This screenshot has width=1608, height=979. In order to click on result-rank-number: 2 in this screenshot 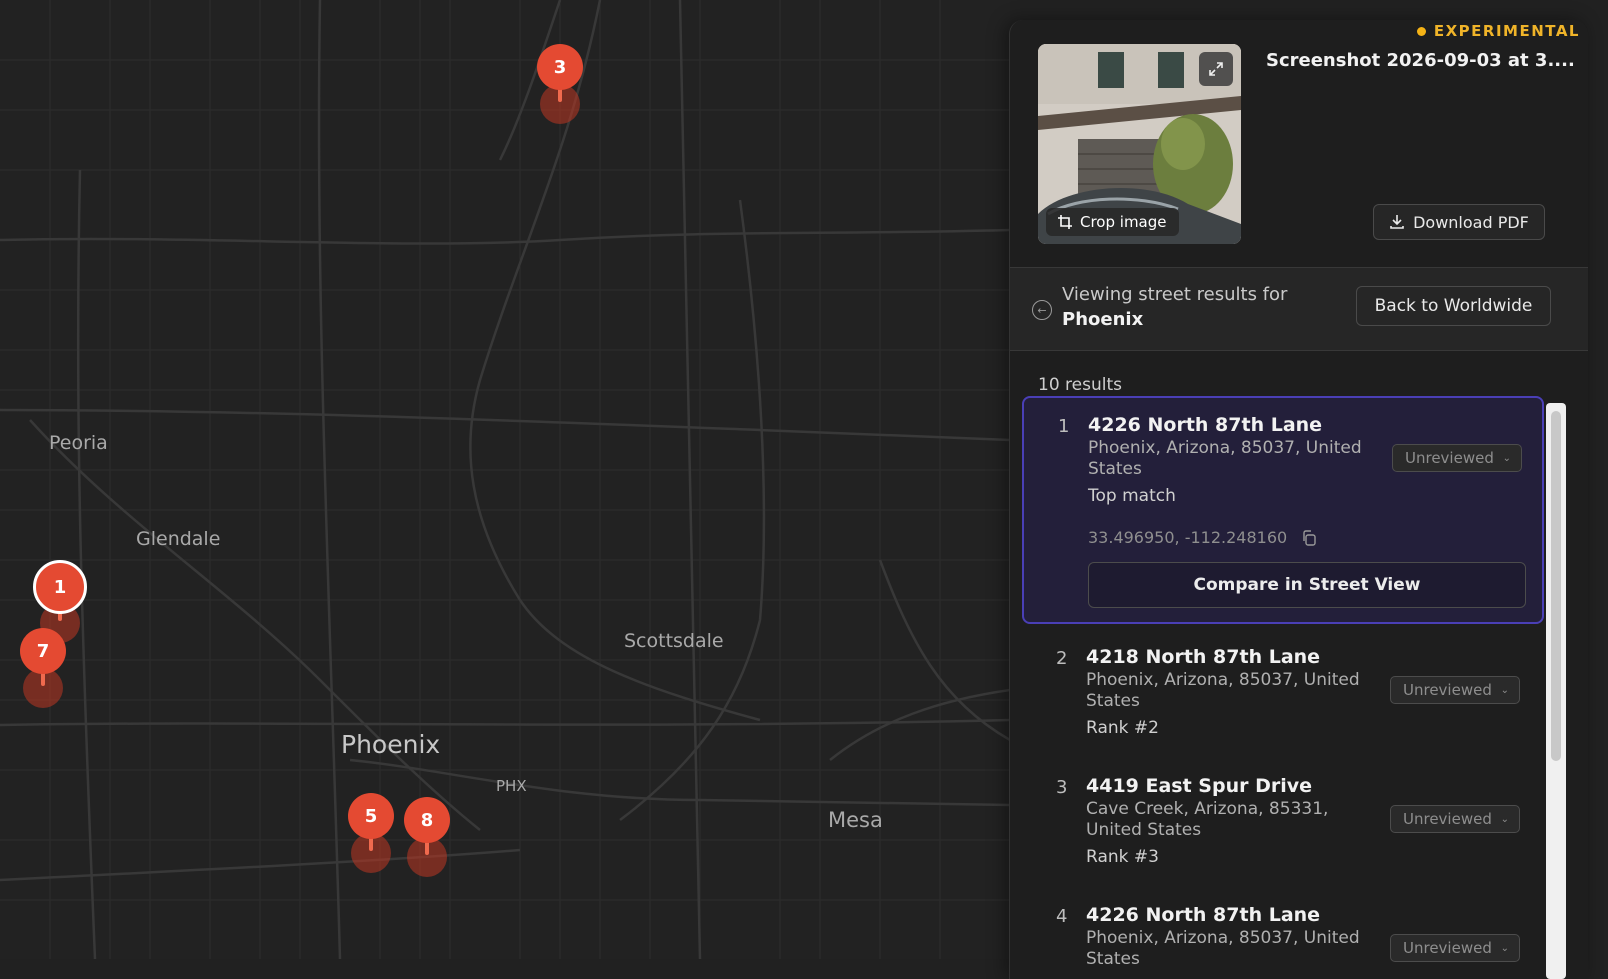, I will do `click(1062, 658)`.